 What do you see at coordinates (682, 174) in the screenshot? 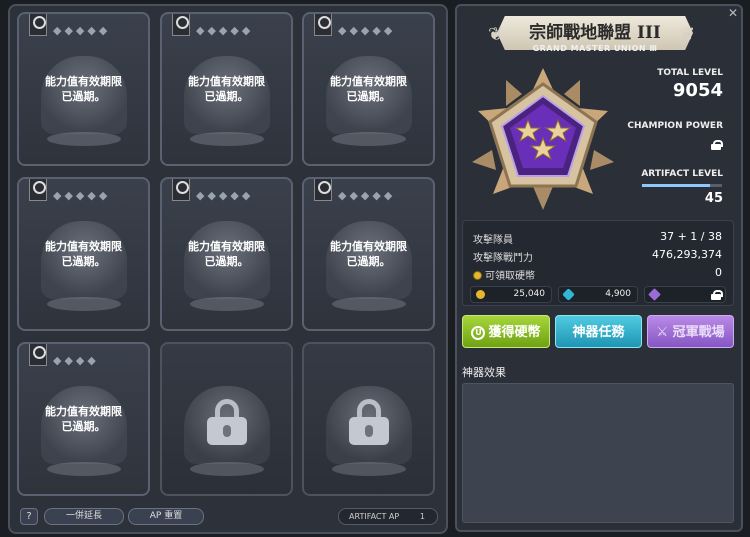
I see `artifact-level-label: ARTIFACT LEVEL` at bounding box center [682, 174].